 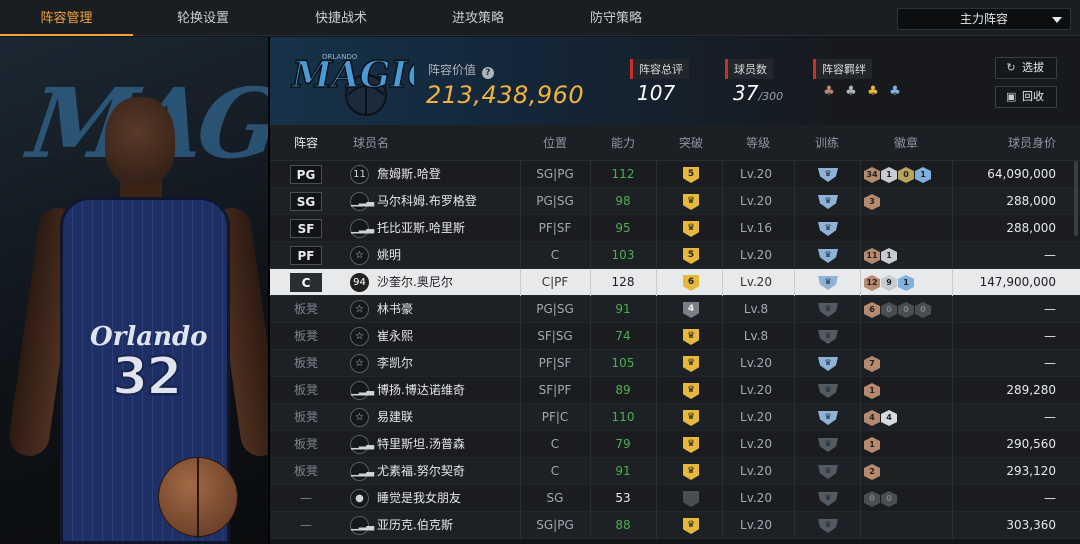 I want to click on player-name: 托比亚斯.哈里斯, so click(x=421, y=228).